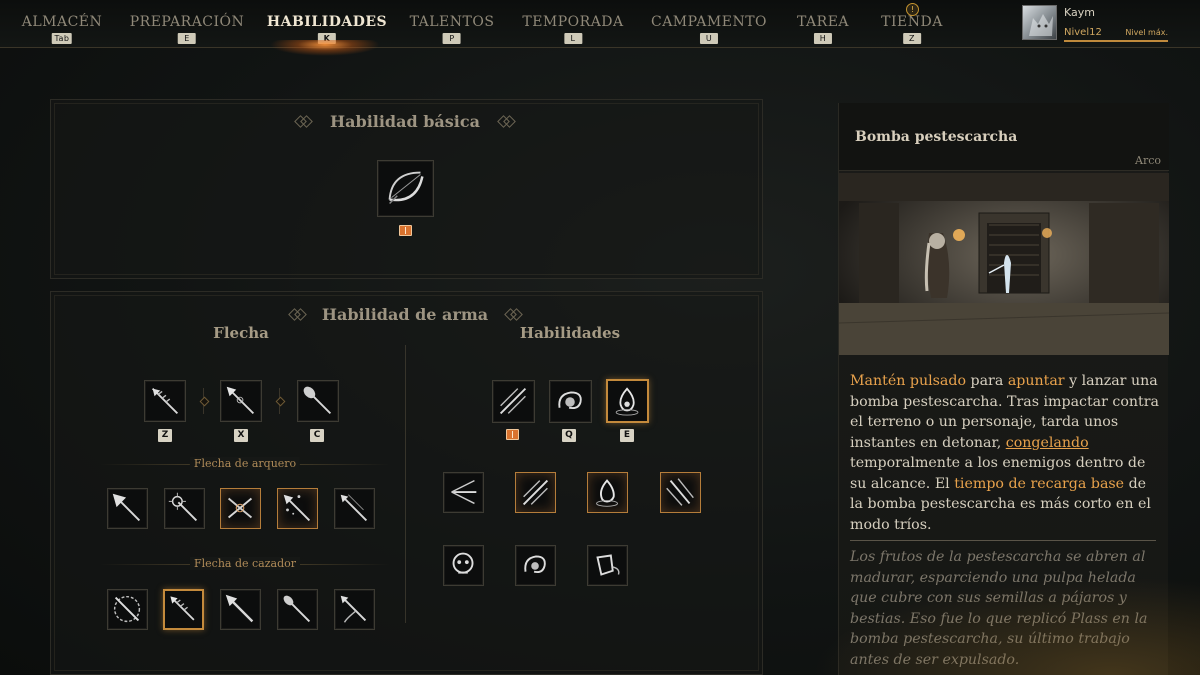  I want to click on split-arrow-icon, so click(240, 508).